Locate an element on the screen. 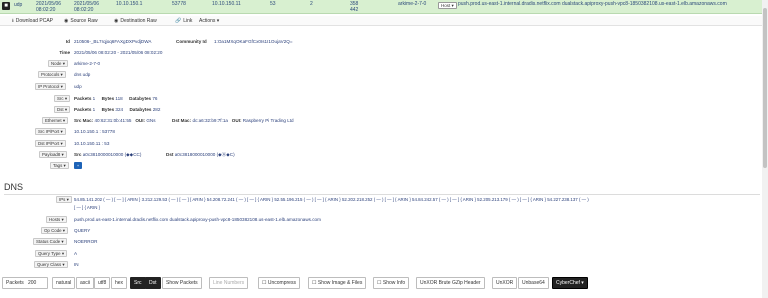 The height and width of the screenshot is (298, 768). show-images-label: Show Image & Files is located at coordinates (340, 283).